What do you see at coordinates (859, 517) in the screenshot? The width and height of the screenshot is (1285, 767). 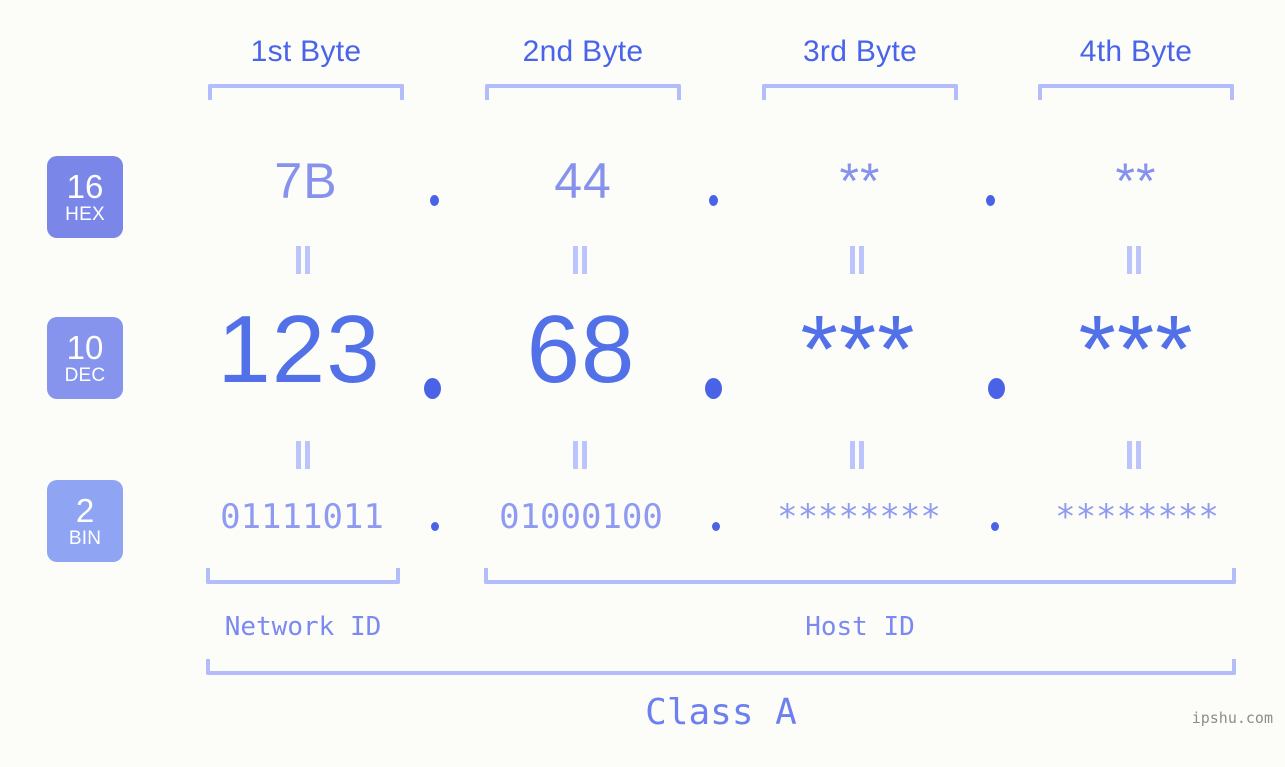 I see `bin-byte-3-value: ********` at bounding box center [859, 517].